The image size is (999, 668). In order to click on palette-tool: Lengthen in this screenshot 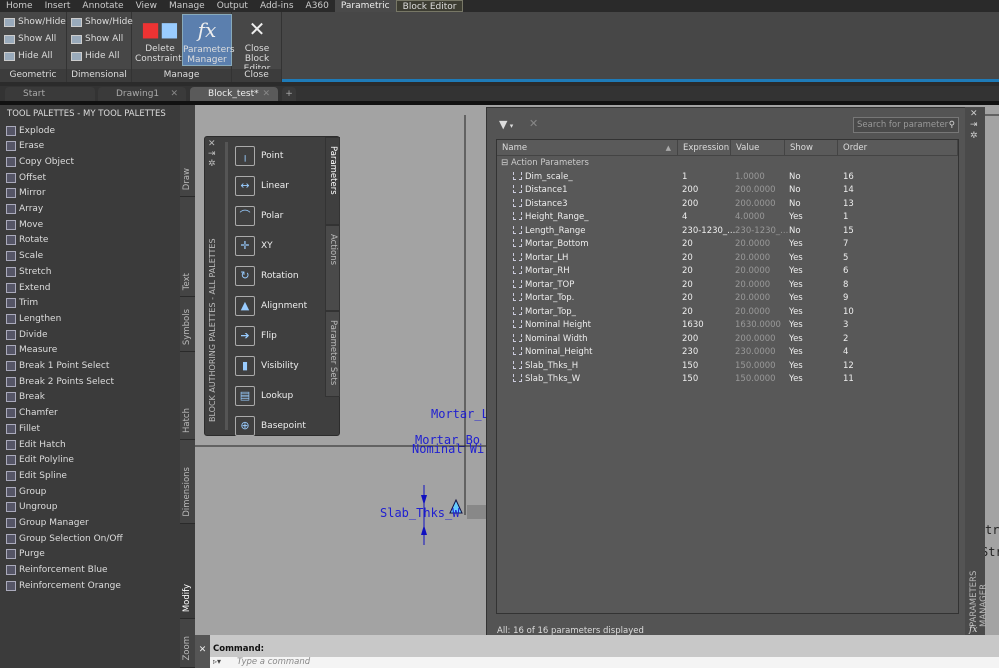, I will do `click(33, 318)`.